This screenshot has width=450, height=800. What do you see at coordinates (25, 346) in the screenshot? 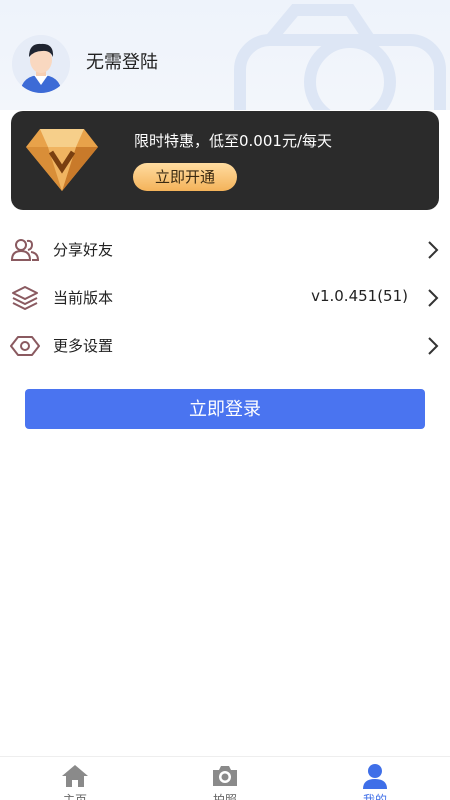
I see `settings-hexagon-icon` at bounding box center [25, 346].